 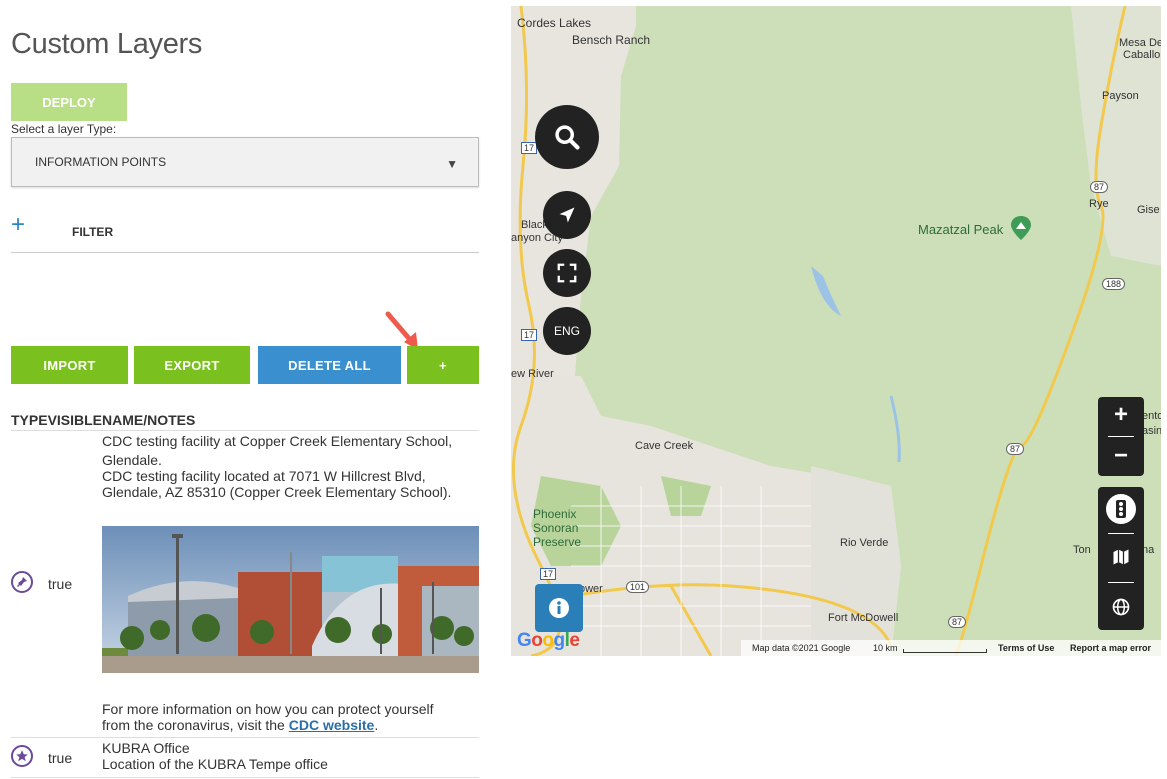 What do you see at coordinates (18, 225) in the screenshot?
I see `add-filter-icon: +` at bounding box center [18, 225].